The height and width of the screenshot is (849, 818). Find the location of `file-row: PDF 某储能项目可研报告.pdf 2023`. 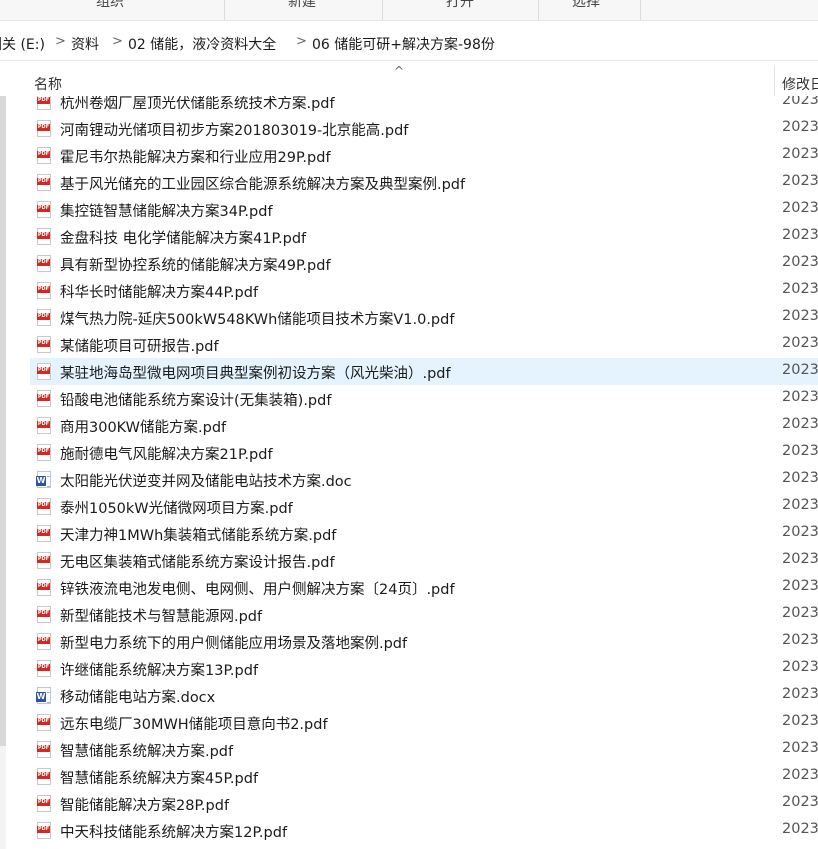

file-row: PDF 某储能项目可研报告.pdf 2023 is located at coordinates (409, 344).